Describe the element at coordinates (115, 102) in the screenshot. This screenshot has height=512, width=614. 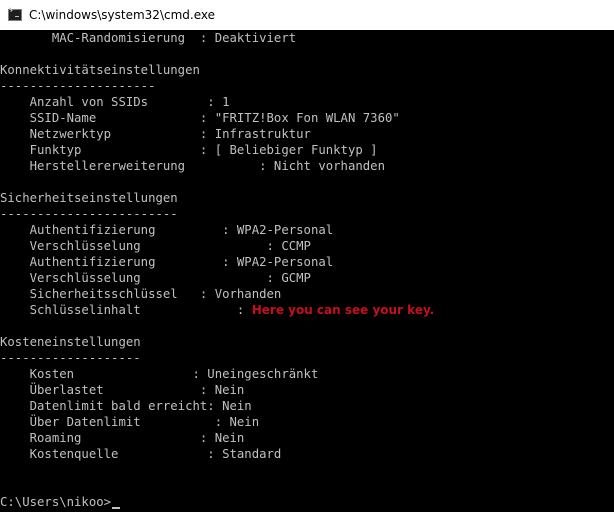
I see `console-line: Anzahl von SSIDs : 1` at that location.